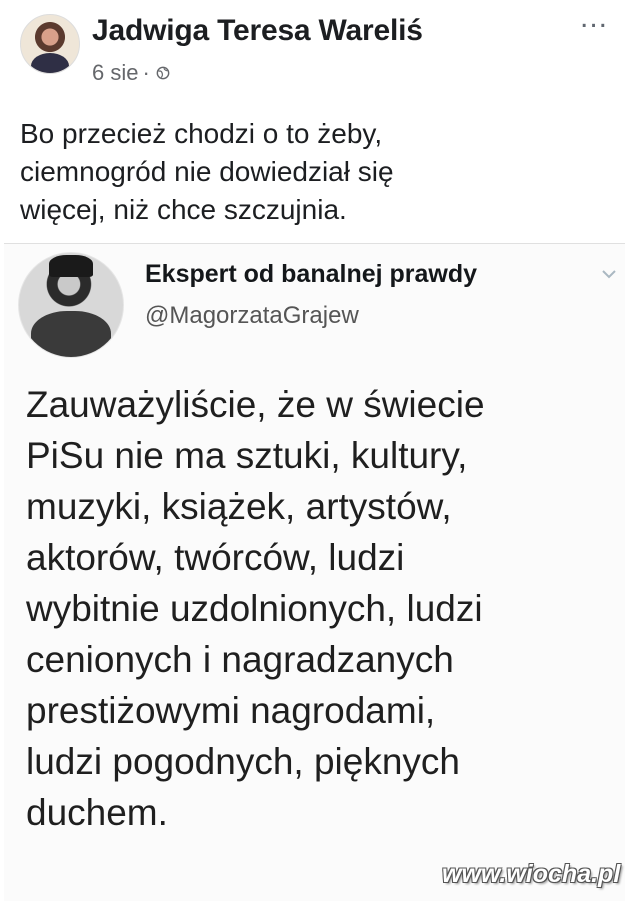 The height and width of the screenshot is (901, 625). Describe the element at coordinates (215, 557) in the screenshot. I see `tweet-text-line: aktorów, twórców, ludzi` at that location.